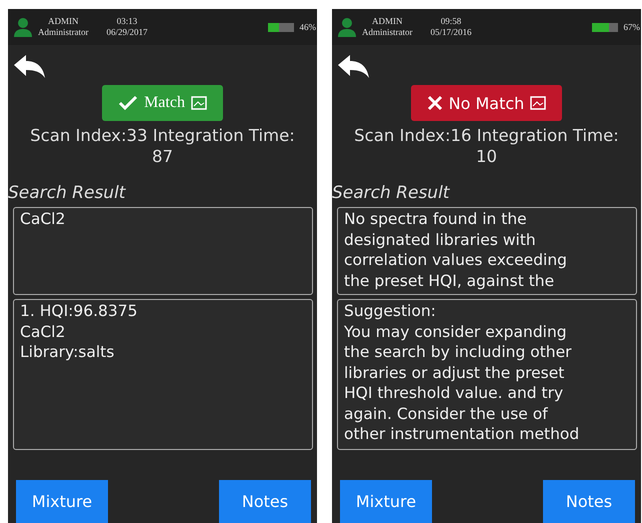 The width and height of the screenshot is (642, 523). What do you see at coordinates (162, 146) in the screenshot?
I see `scan-info: Scan Index:33 Integration Time: 87` at bounding box center [162, 146].